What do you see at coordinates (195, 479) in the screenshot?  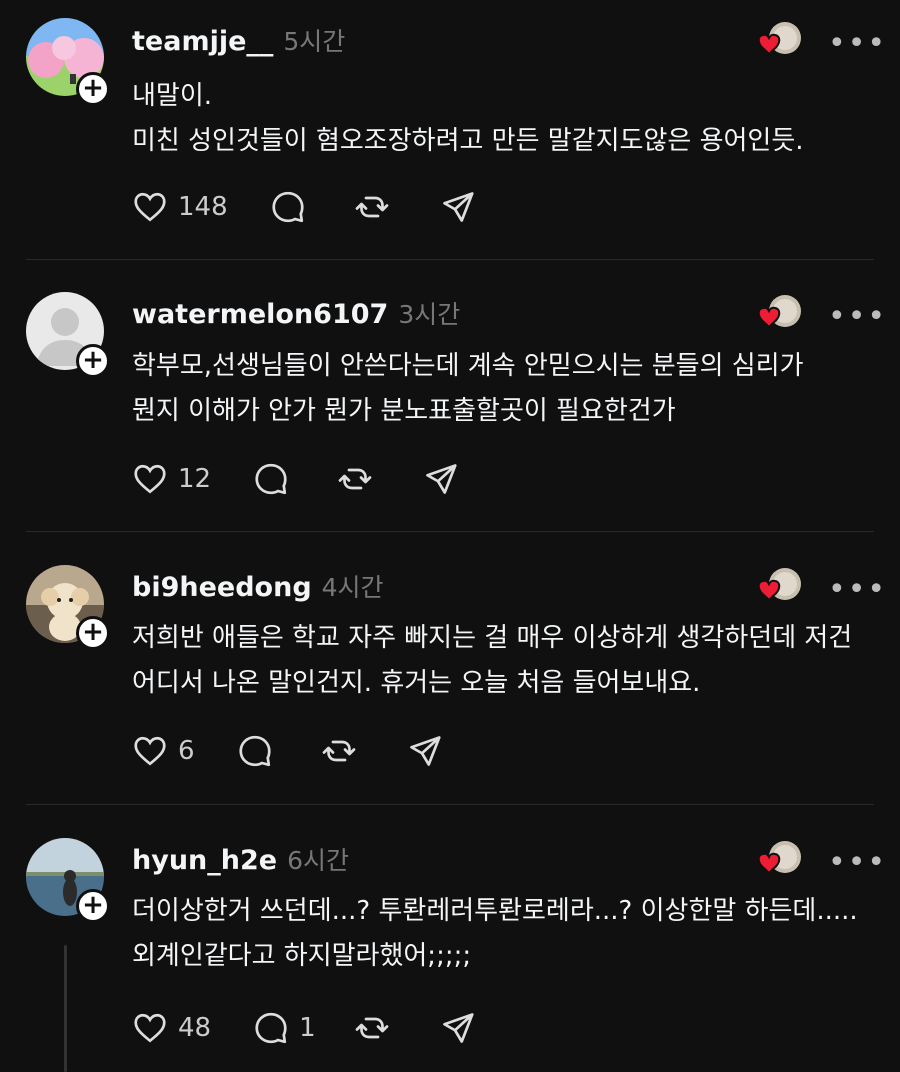 I see `like-count: 12` at bounding box center [195, 479].